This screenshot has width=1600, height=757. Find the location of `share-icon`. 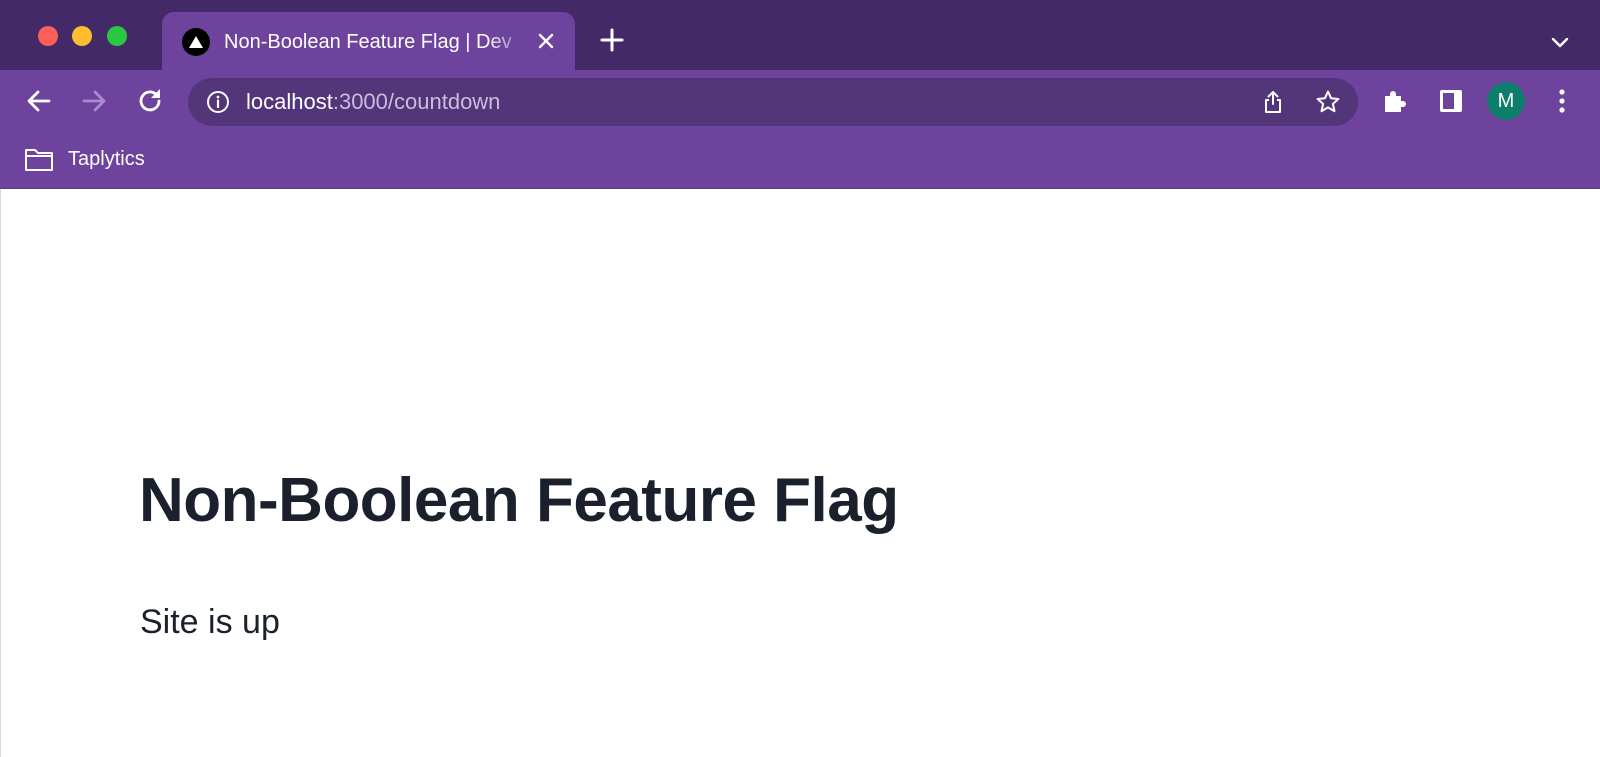

share-icon is located at coordinates (1273, 102).